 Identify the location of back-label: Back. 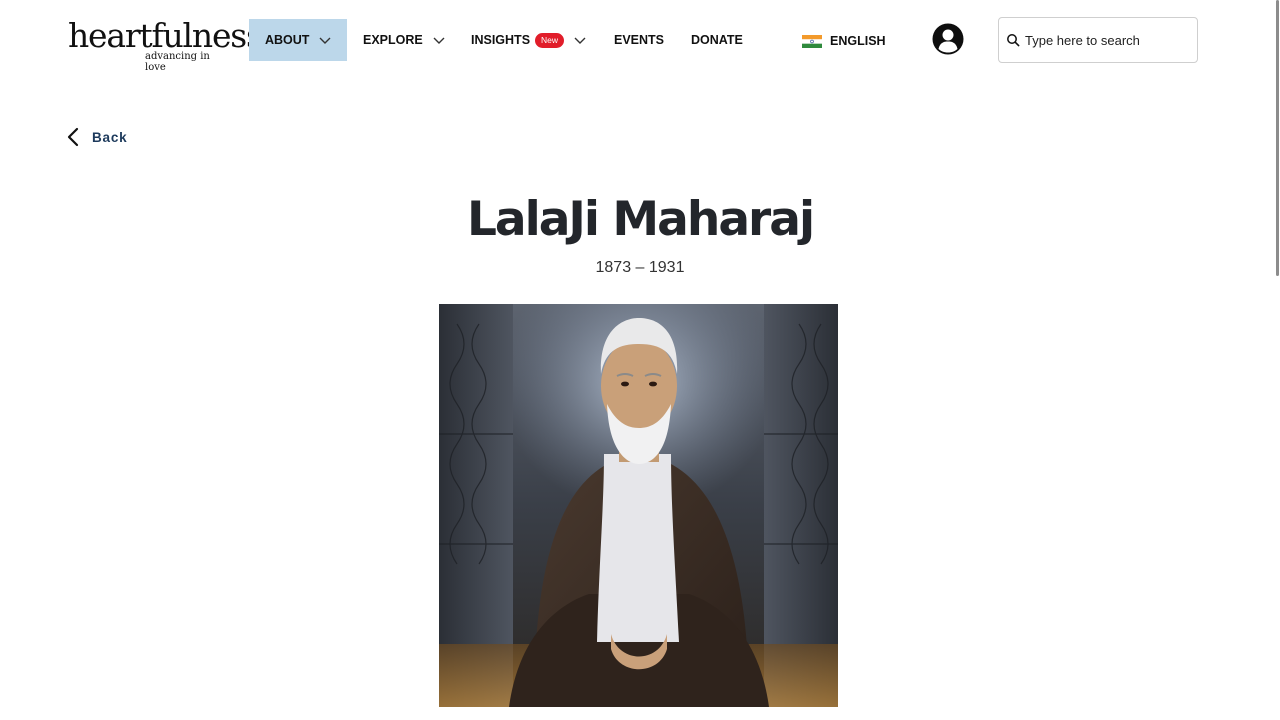
(110, 137).